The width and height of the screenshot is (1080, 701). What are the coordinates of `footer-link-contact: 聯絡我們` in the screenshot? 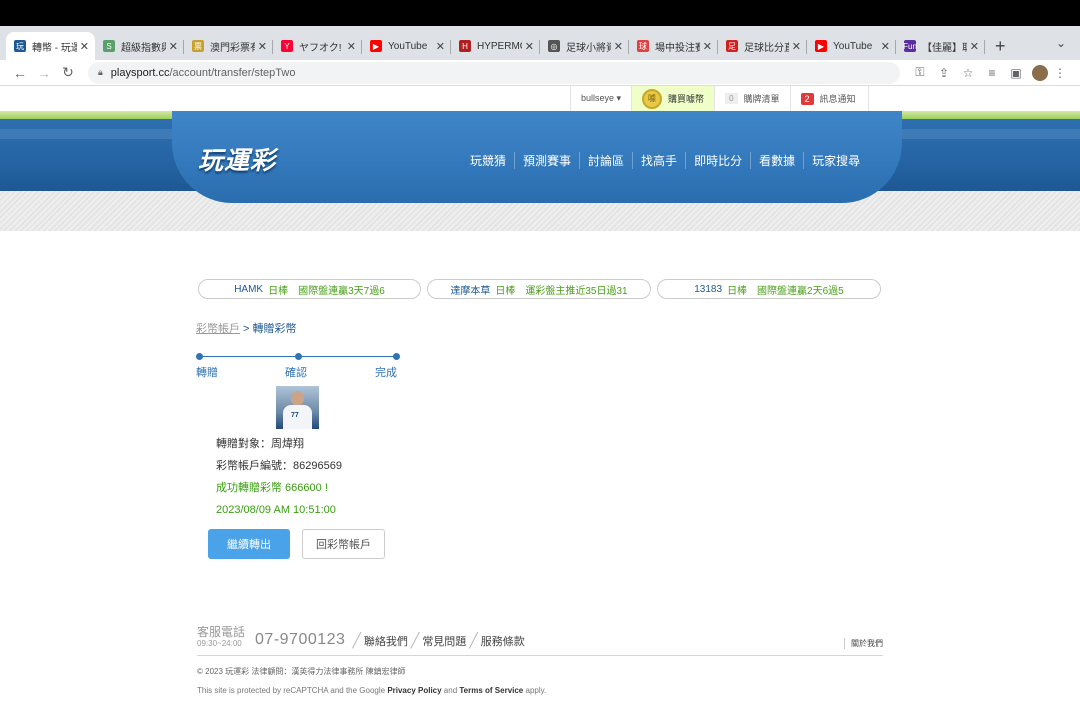 It's located at (386, 641).